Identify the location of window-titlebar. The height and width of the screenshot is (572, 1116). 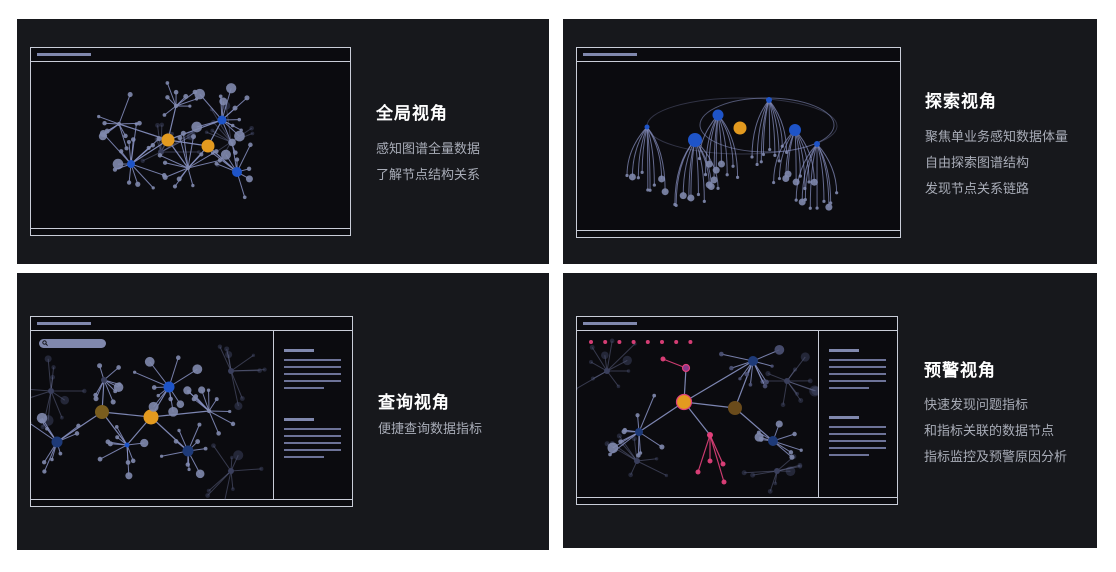
(738, 55).